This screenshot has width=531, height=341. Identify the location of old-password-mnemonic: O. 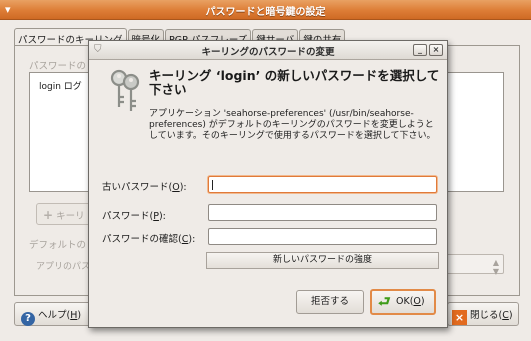
(176, 187).